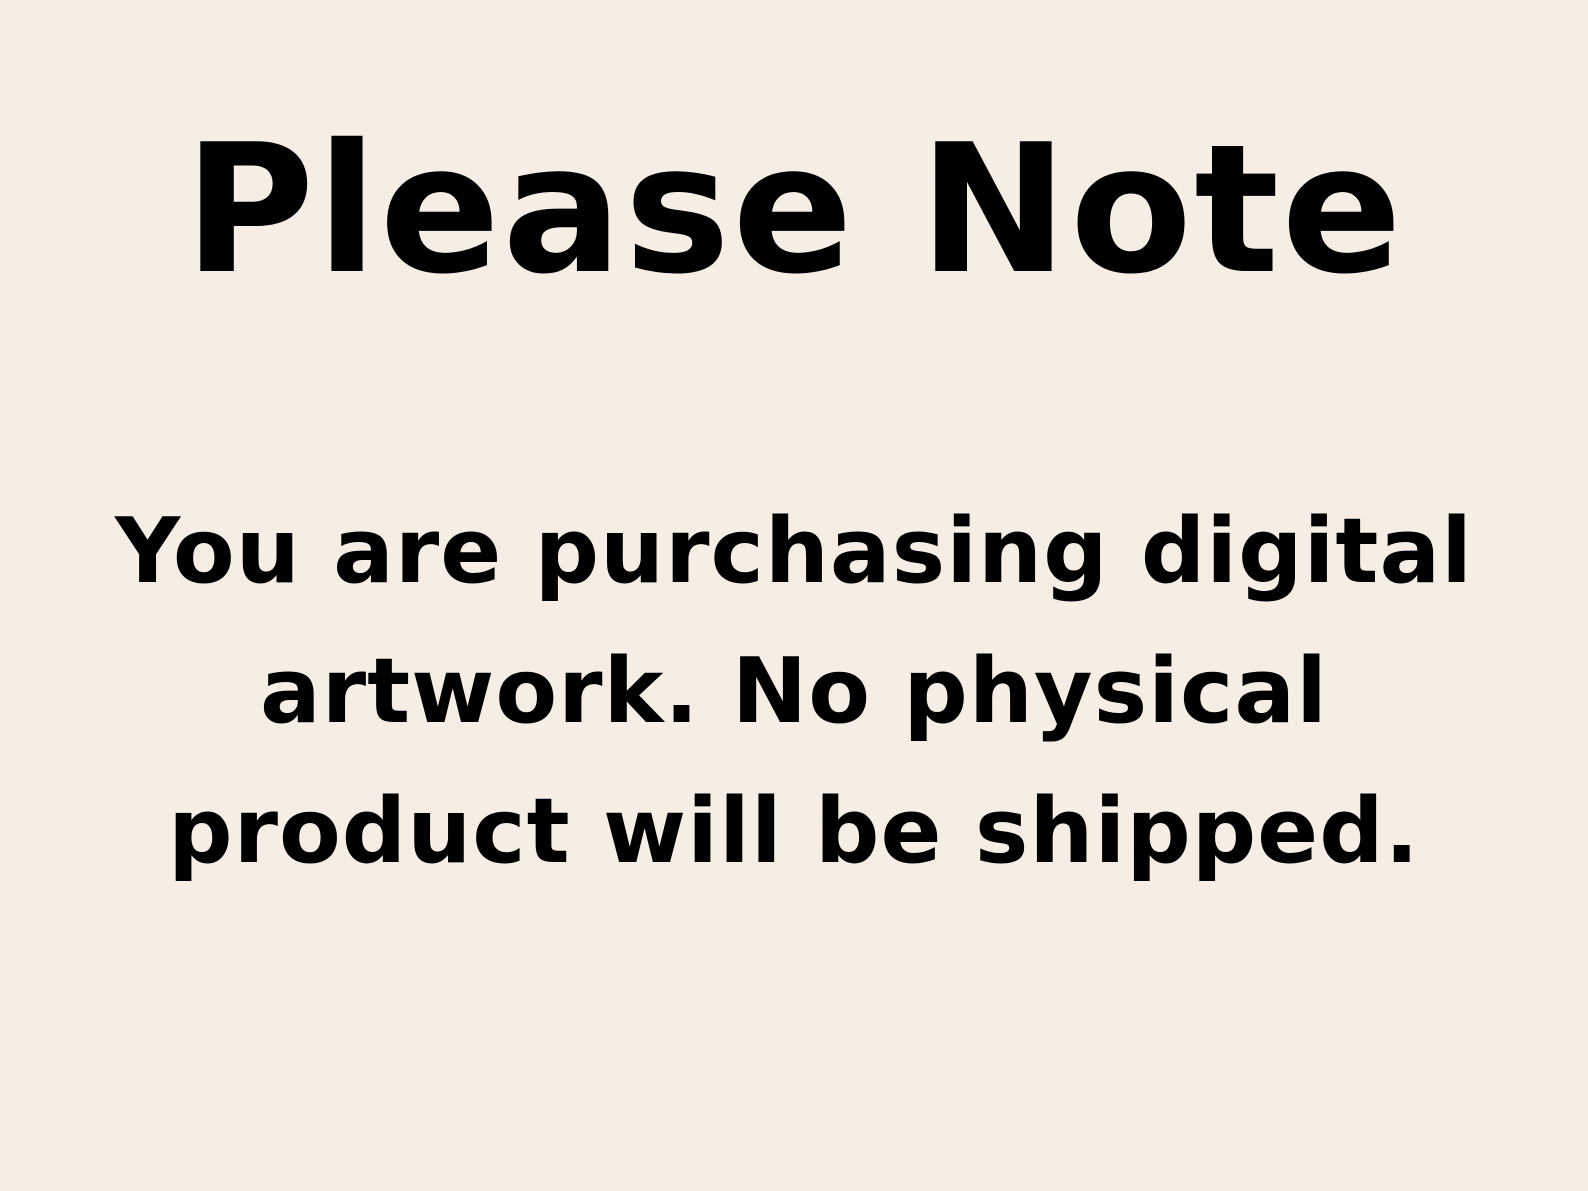 The image size is (1588, 1191). What do you see at coordinates (794, 551) in the screenshot?
I see `notice-line-1: You are purchasing digital` at bounding box center [794, 551].